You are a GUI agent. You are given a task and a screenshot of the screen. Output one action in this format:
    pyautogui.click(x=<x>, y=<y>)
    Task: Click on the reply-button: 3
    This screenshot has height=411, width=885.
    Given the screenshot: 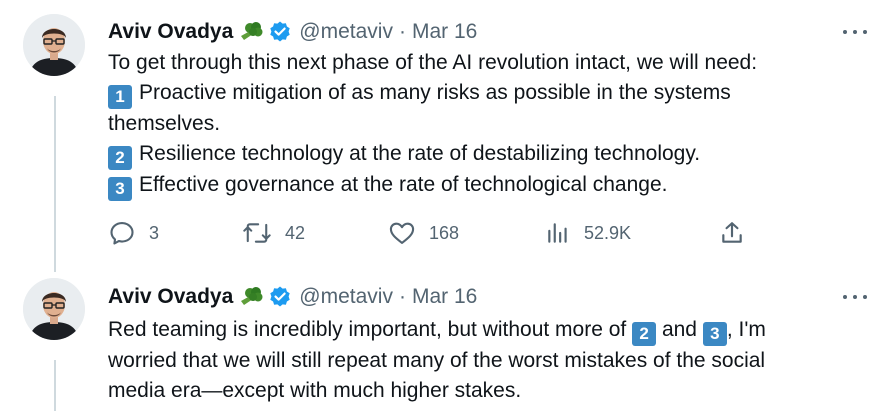 What is the action you would take?
    pyautogui.click(x=133, y=233)
    